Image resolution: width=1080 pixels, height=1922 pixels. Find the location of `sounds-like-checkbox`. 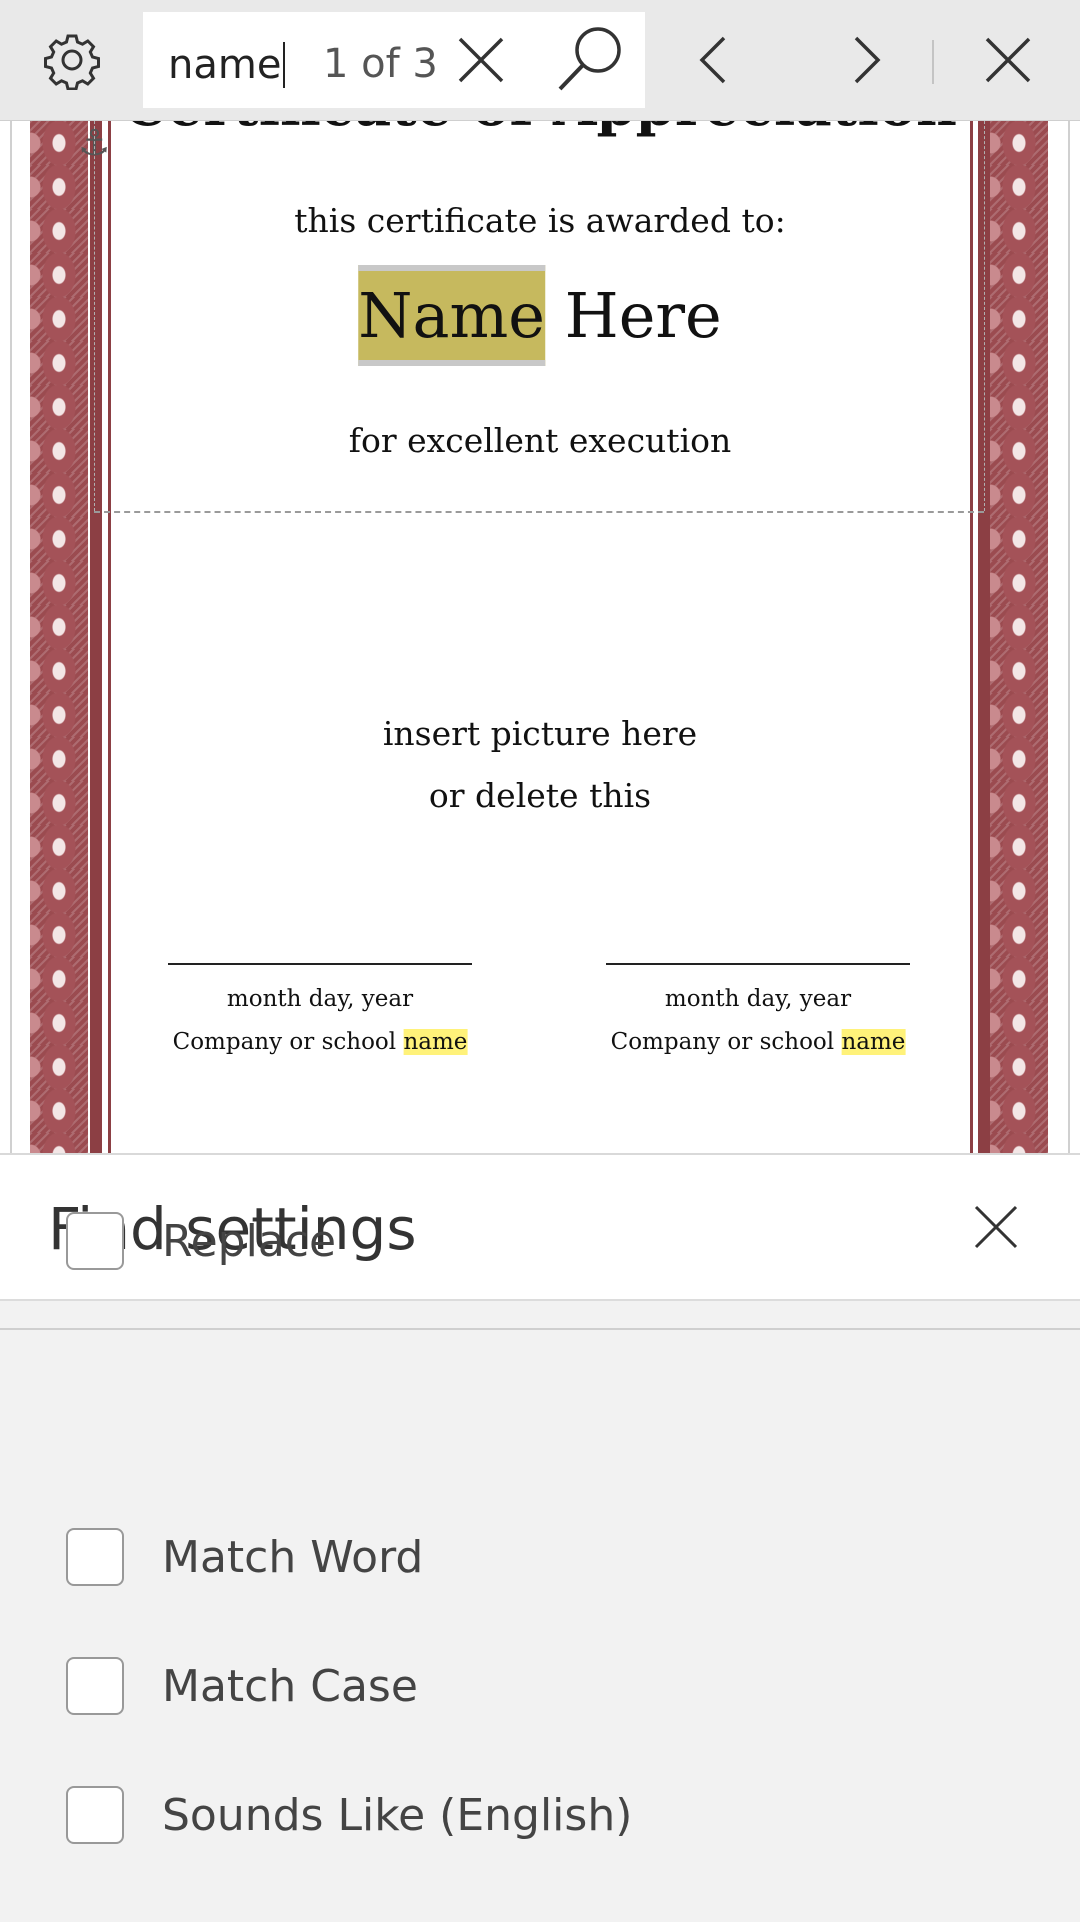

sounds-like-checkbox is located at coordinates (95, 1815).